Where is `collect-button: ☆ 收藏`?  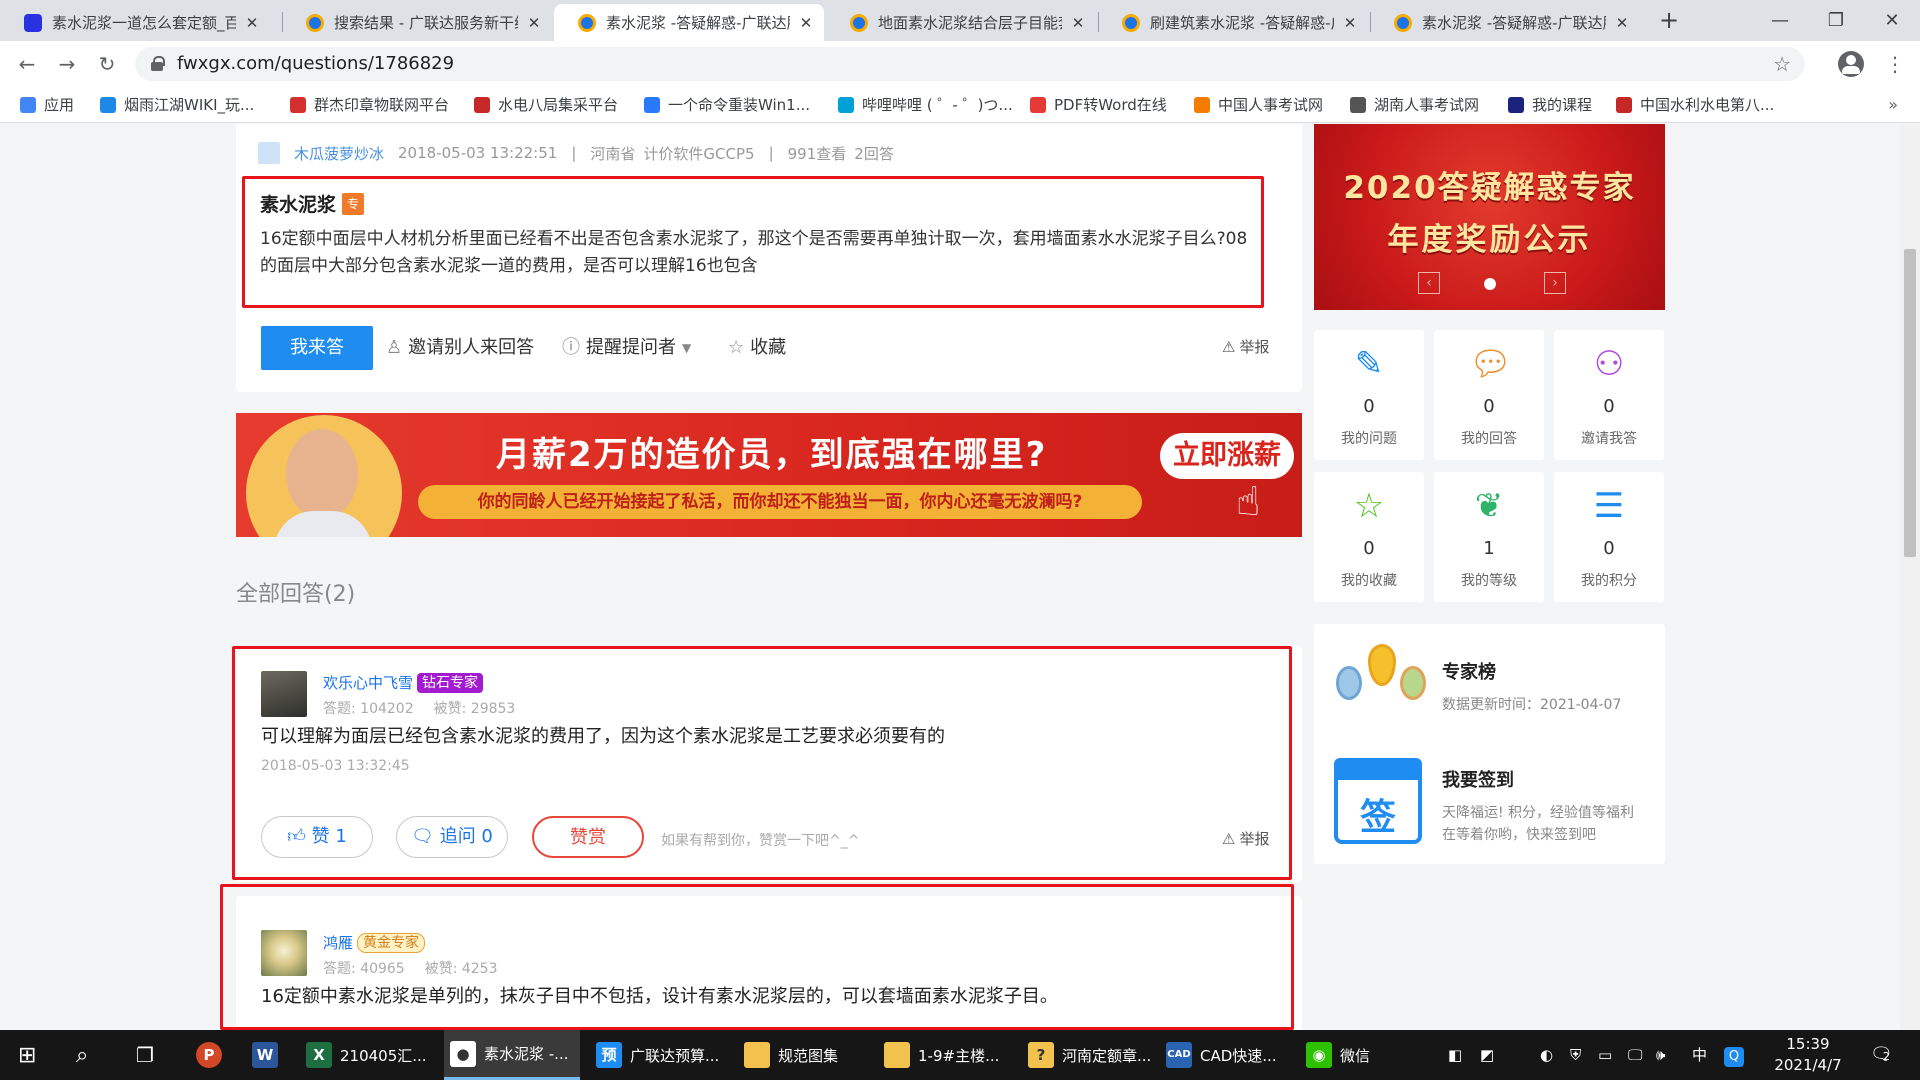 collect-button: ☆ 收藏 is located at coordinates (757, 348).